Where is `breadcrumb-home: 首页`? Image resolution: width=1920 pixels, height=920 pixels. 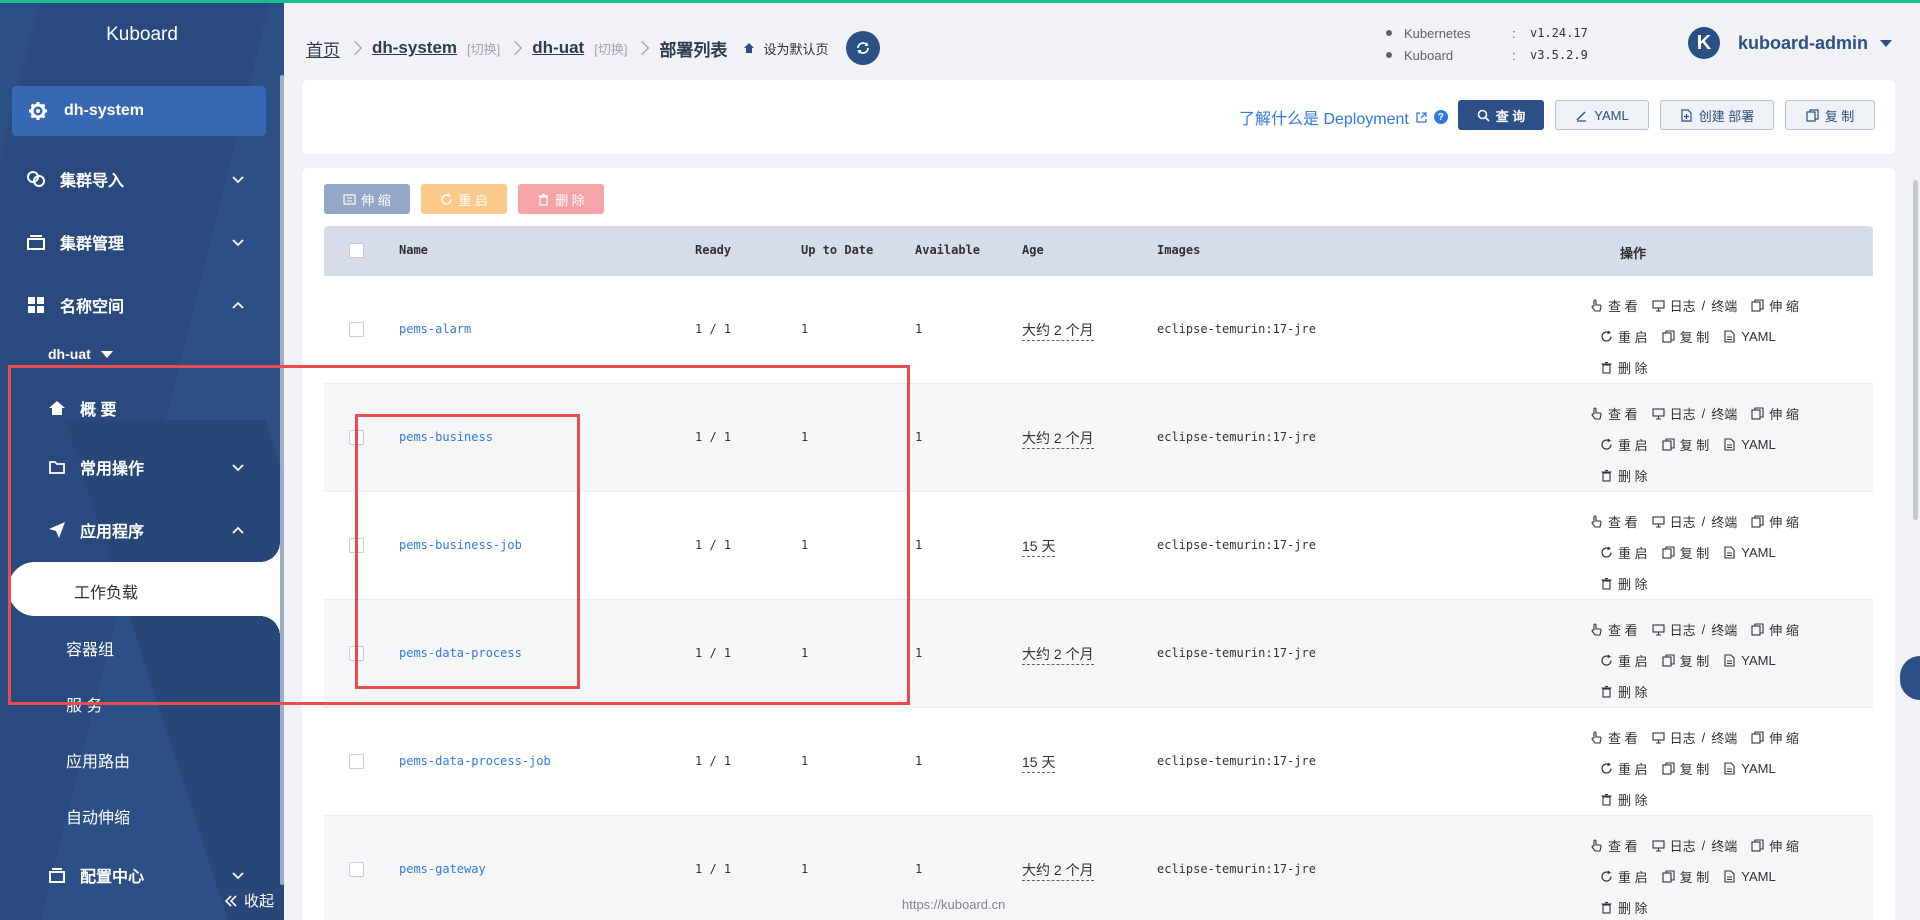
breadcrumb-home: 首页 is located at coordinates (323, 48).